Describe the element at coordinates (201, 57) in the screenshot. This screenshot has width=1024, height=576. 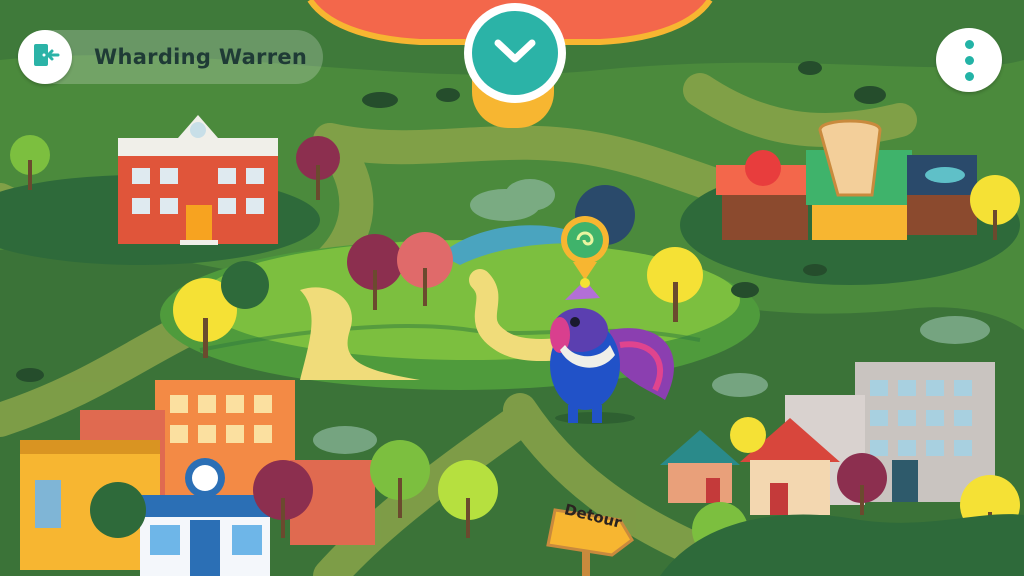
I see `player-name: Wharding Warren` at that location.